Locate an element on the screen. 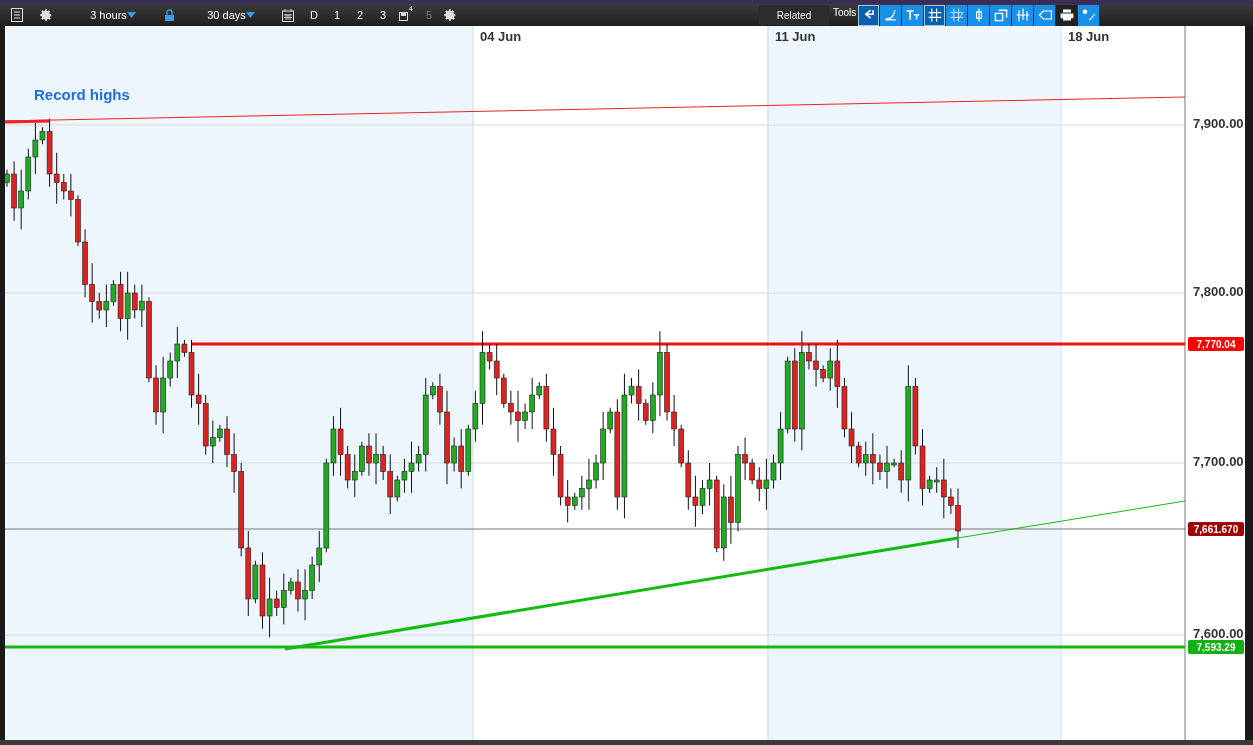  grid-tool-icon is located at coordinates (935, 15).